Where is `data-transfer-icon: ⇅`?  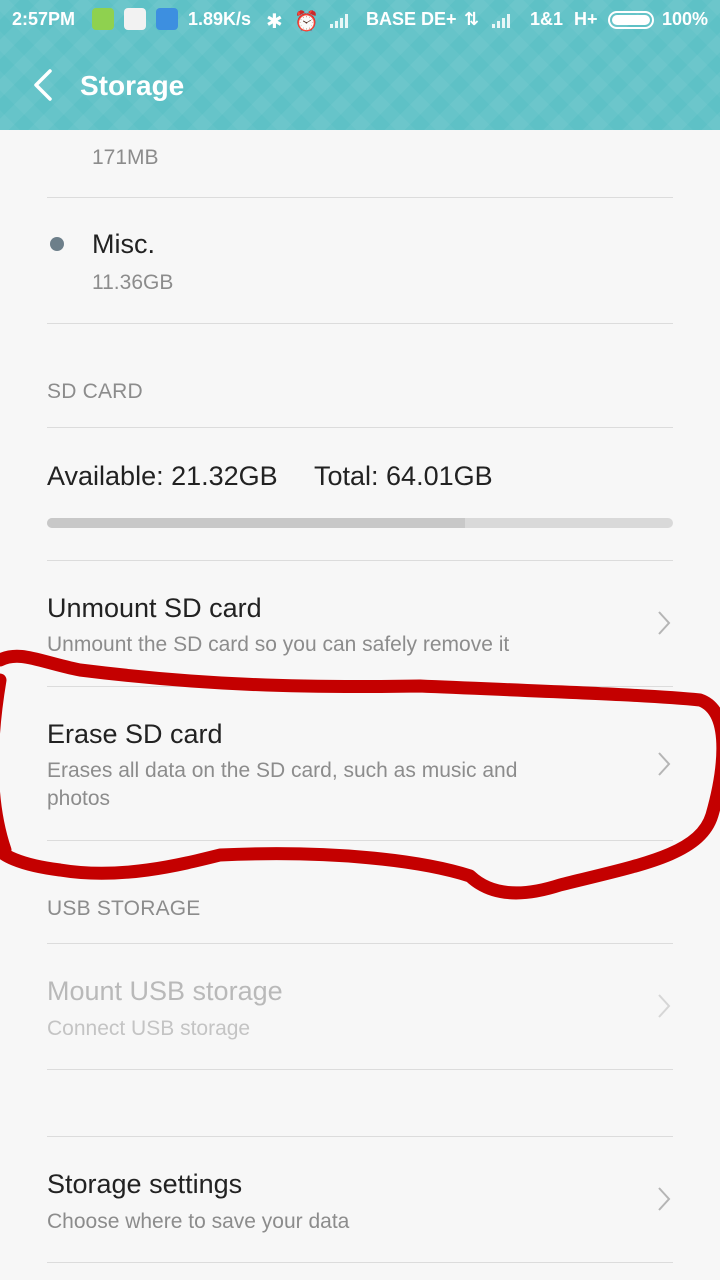
data-transfer-icon: ⇅ is located at coordinates (472, 19).